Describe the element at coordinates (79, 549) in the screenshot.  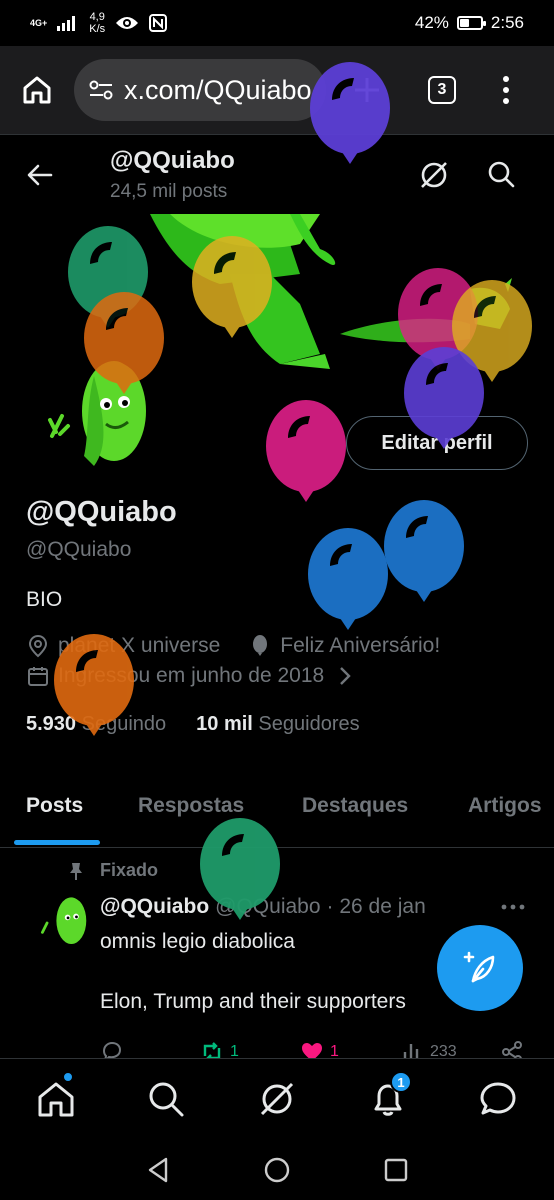
I see `profile-handle: @QQuiabo` at that location.